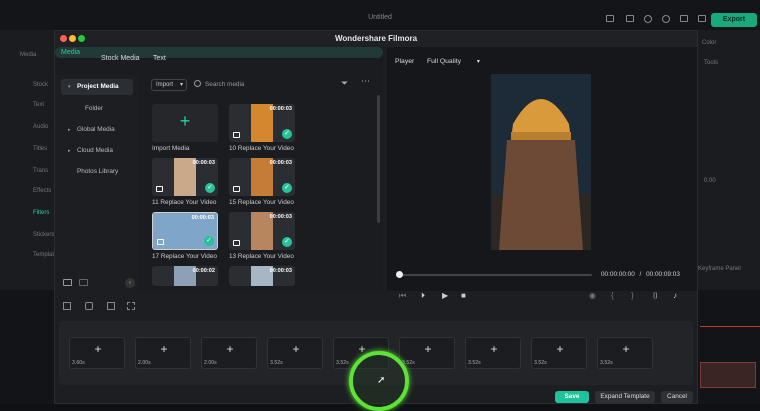  I want to click on crop-icon, so click(67, 306).